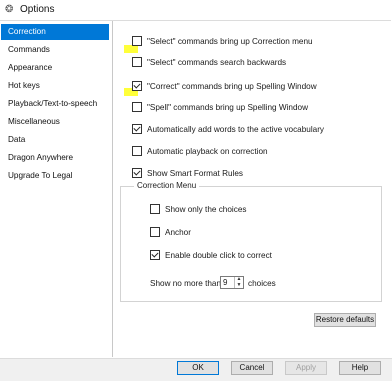 This screenshot has width=392, height=381. What do you see at coordinates (55, 68) in the screenshot?
I see `sidebar-item-appearance: Appearance` at bounding box center [55, 68].